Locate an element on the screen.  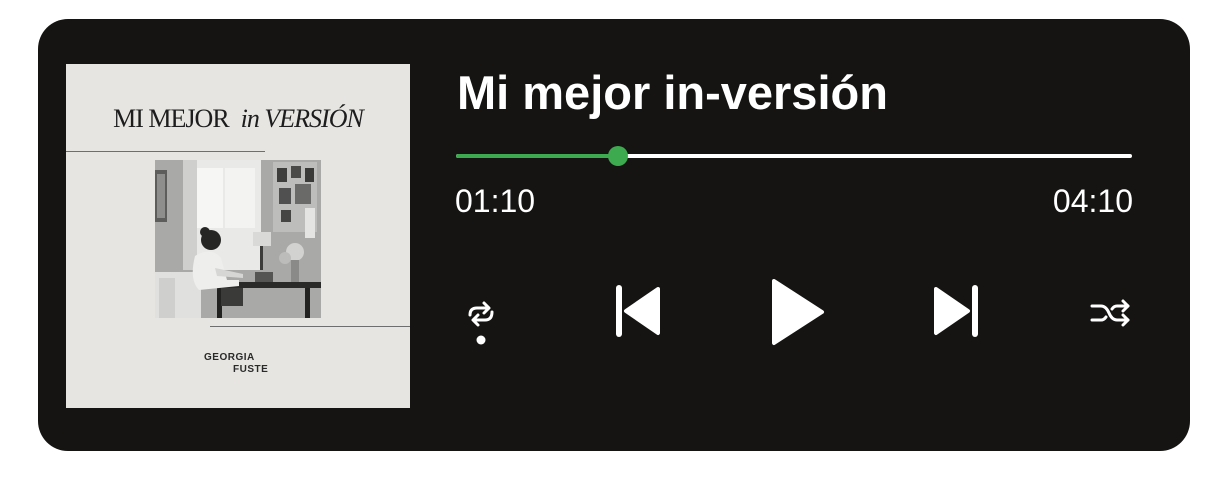
play-icon is located at coordinates (797, 312).